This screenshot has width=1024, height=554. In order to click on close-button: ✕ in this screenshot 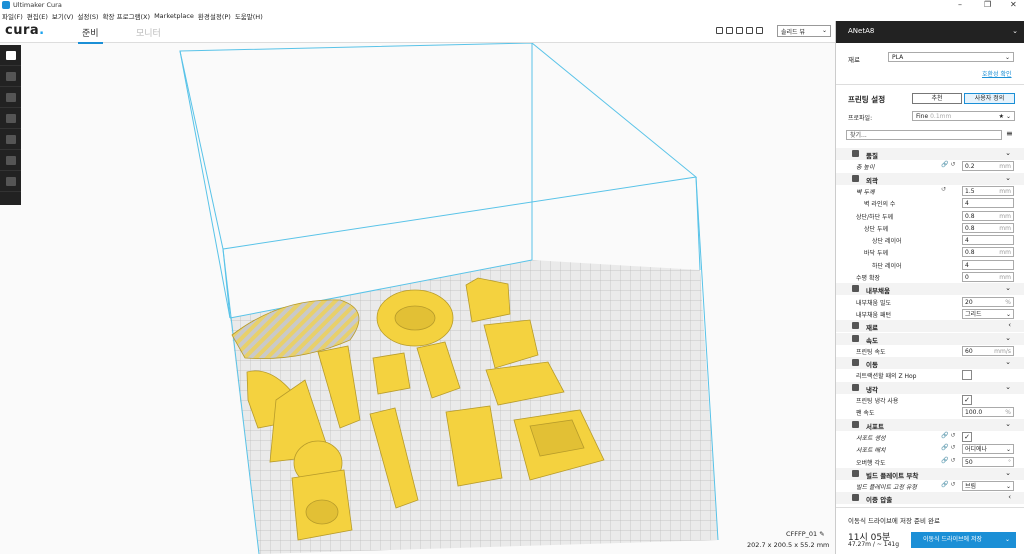, I will do `click(1013, 5)`.